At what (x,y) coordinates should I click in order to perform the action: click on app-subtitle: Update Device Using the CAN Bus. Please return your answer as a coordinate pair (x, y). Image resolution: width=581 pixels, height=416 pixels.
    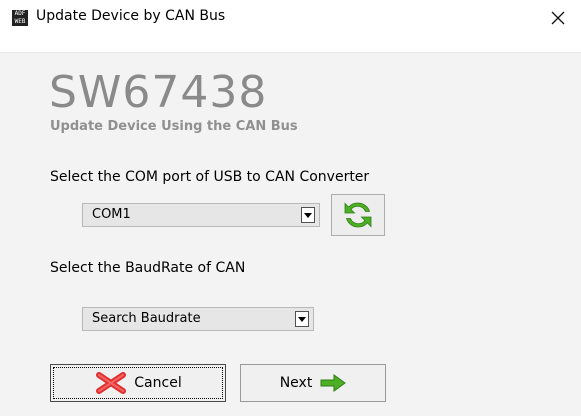
    Looking at the image, I should click on (174, 126).